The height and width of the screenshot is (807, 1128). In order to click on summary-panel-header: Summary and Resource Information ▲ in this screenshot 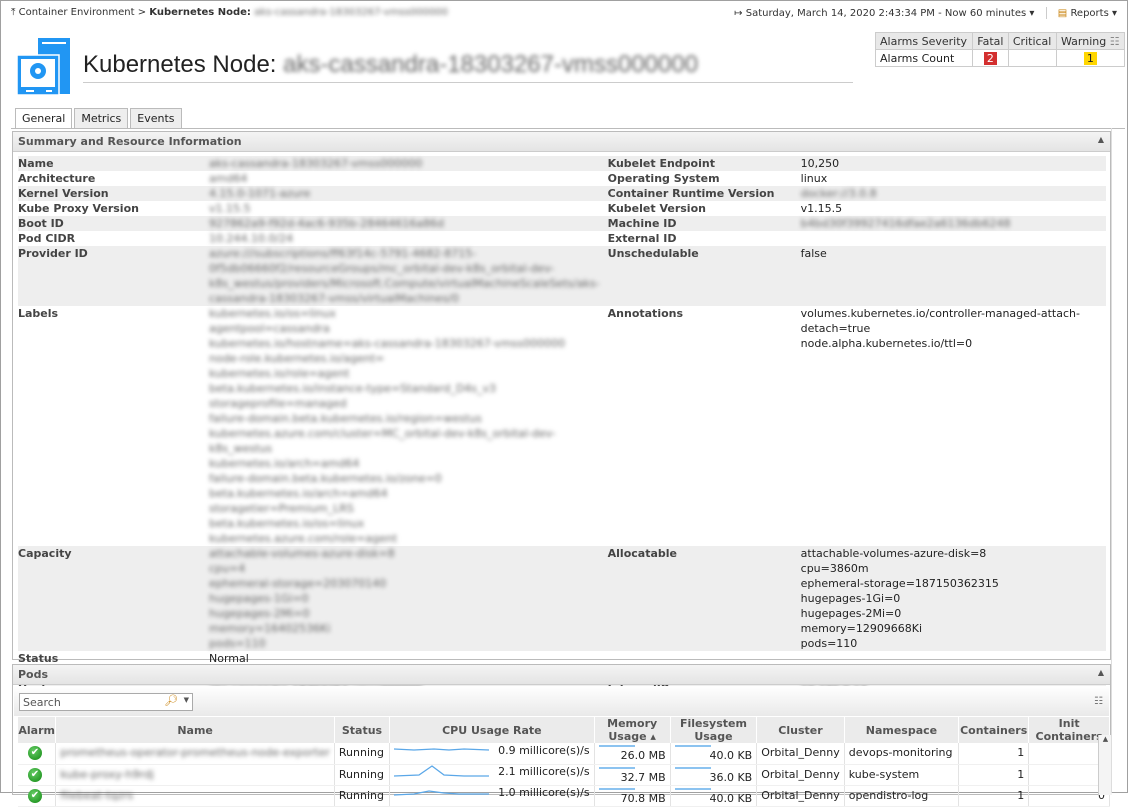, I will do `click(561, 142)`.